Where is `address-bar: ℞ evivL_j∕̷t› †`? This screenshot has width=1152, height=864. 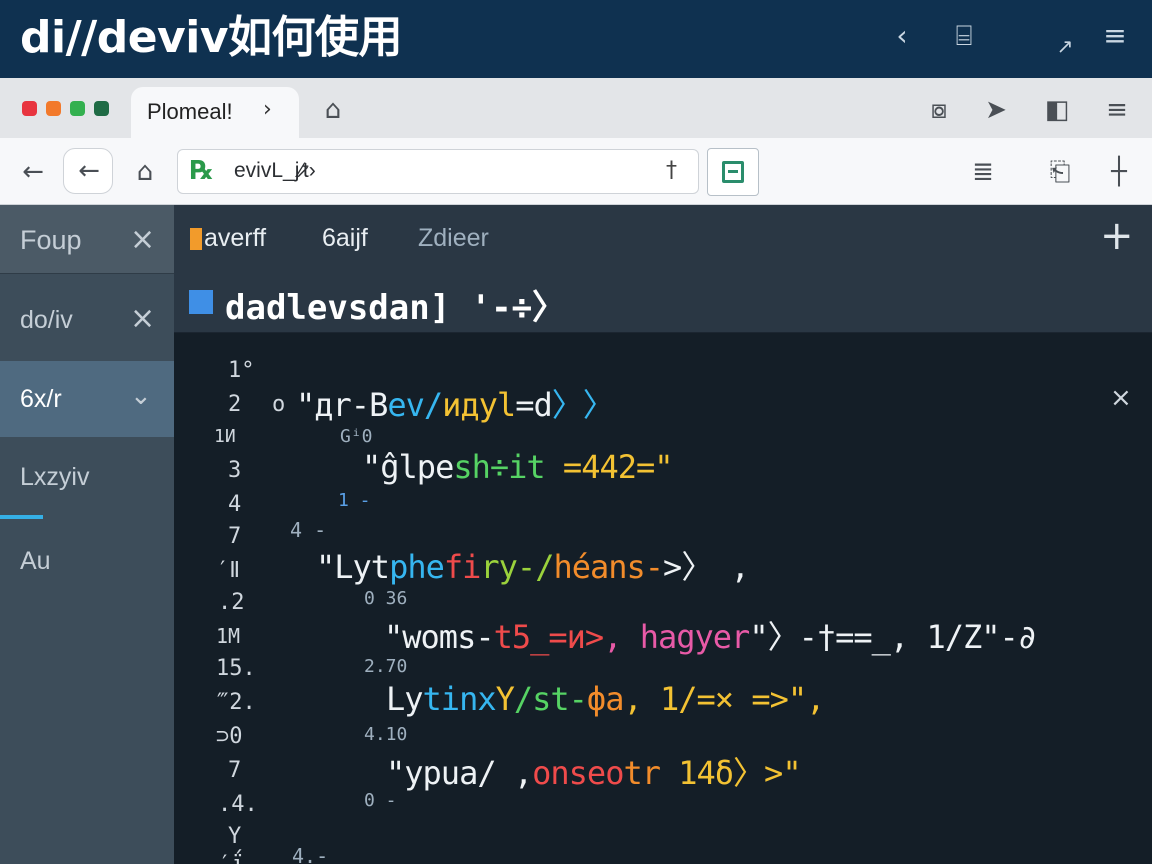
address-bar: ℞ evivL_j∕̷t› † is located at coordinates (438, 171).